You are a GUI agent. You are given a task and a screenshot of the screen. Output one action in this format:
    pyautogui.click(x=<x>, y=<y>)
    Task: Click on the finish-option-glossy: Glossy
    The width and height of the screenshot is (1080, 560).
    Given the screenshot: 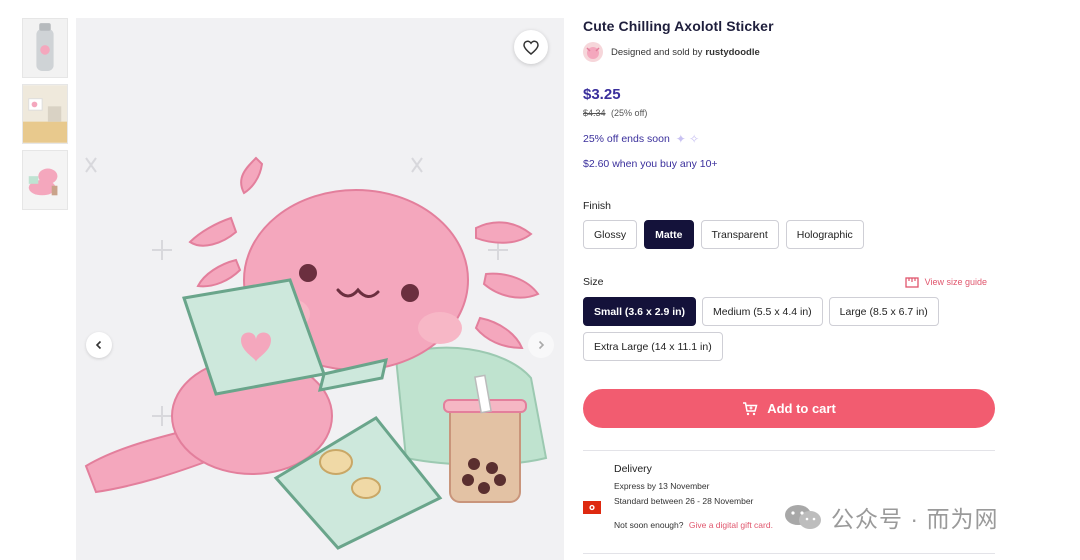 What is the action you would take?
    pyautogui.click(x=610, y=234)
    